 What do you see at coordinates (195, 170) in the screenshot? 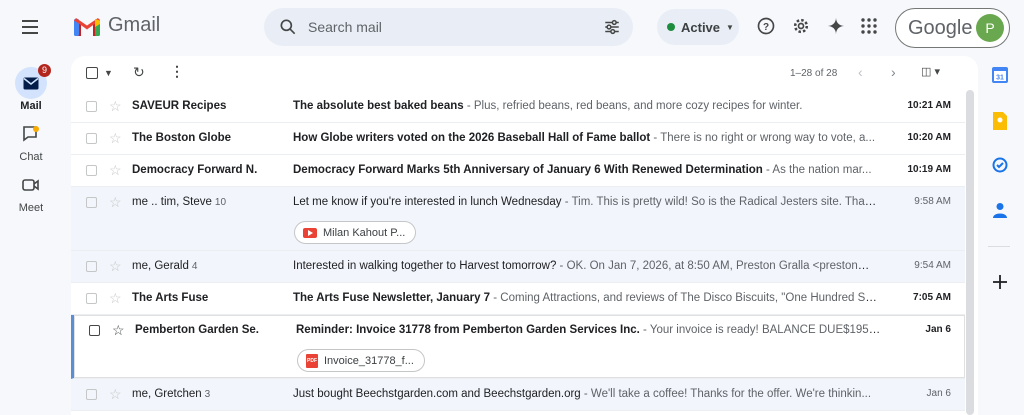
I see `sender: Democracy Forward N.` at bounding box center [195, 170].